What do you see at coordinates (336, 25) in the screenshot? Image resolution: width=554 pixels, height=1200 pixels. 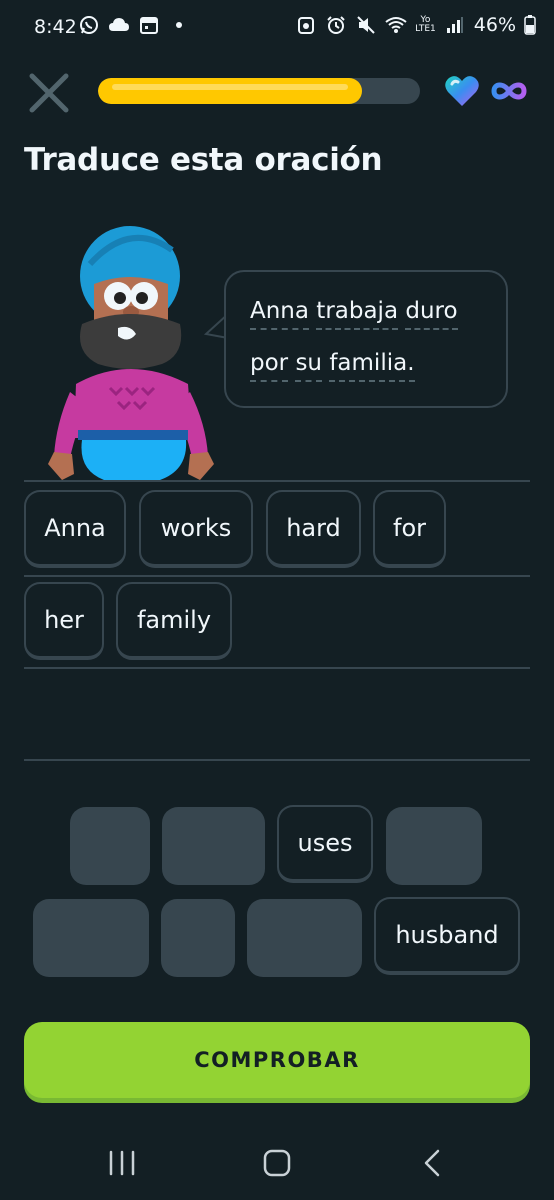 I see `alarm-icon` at bounding box center [336, 25].